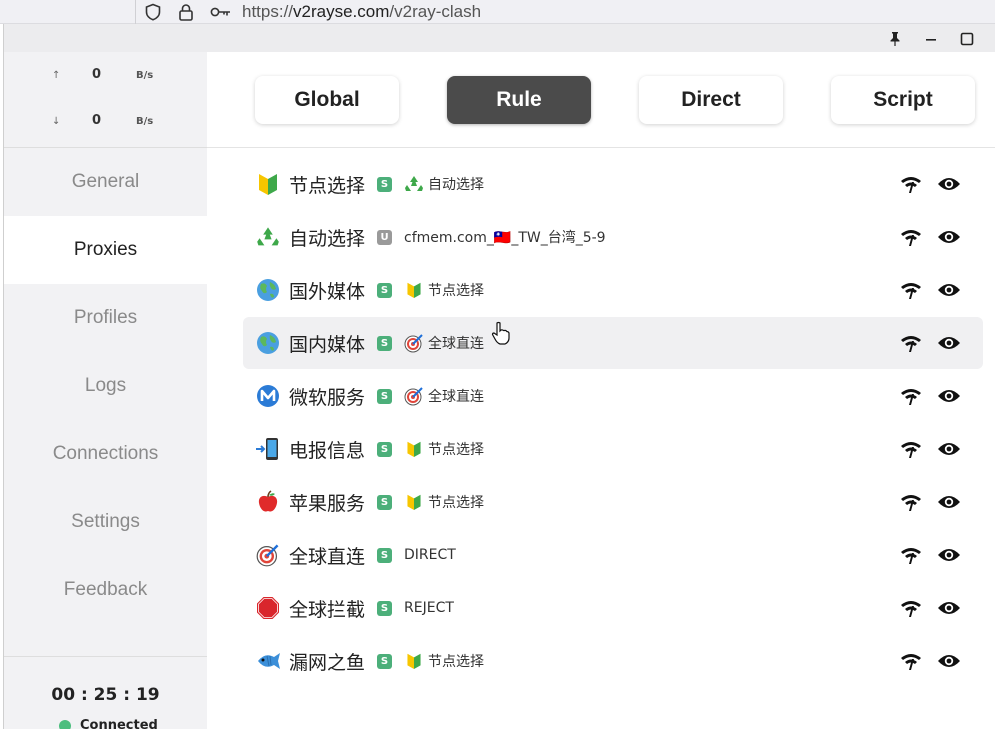  What do you see at coordinates (613, 184) in the screenshot?
I see `proxy-group-row: 节点选择 S 自动选择` at bounding box center [613, 184].